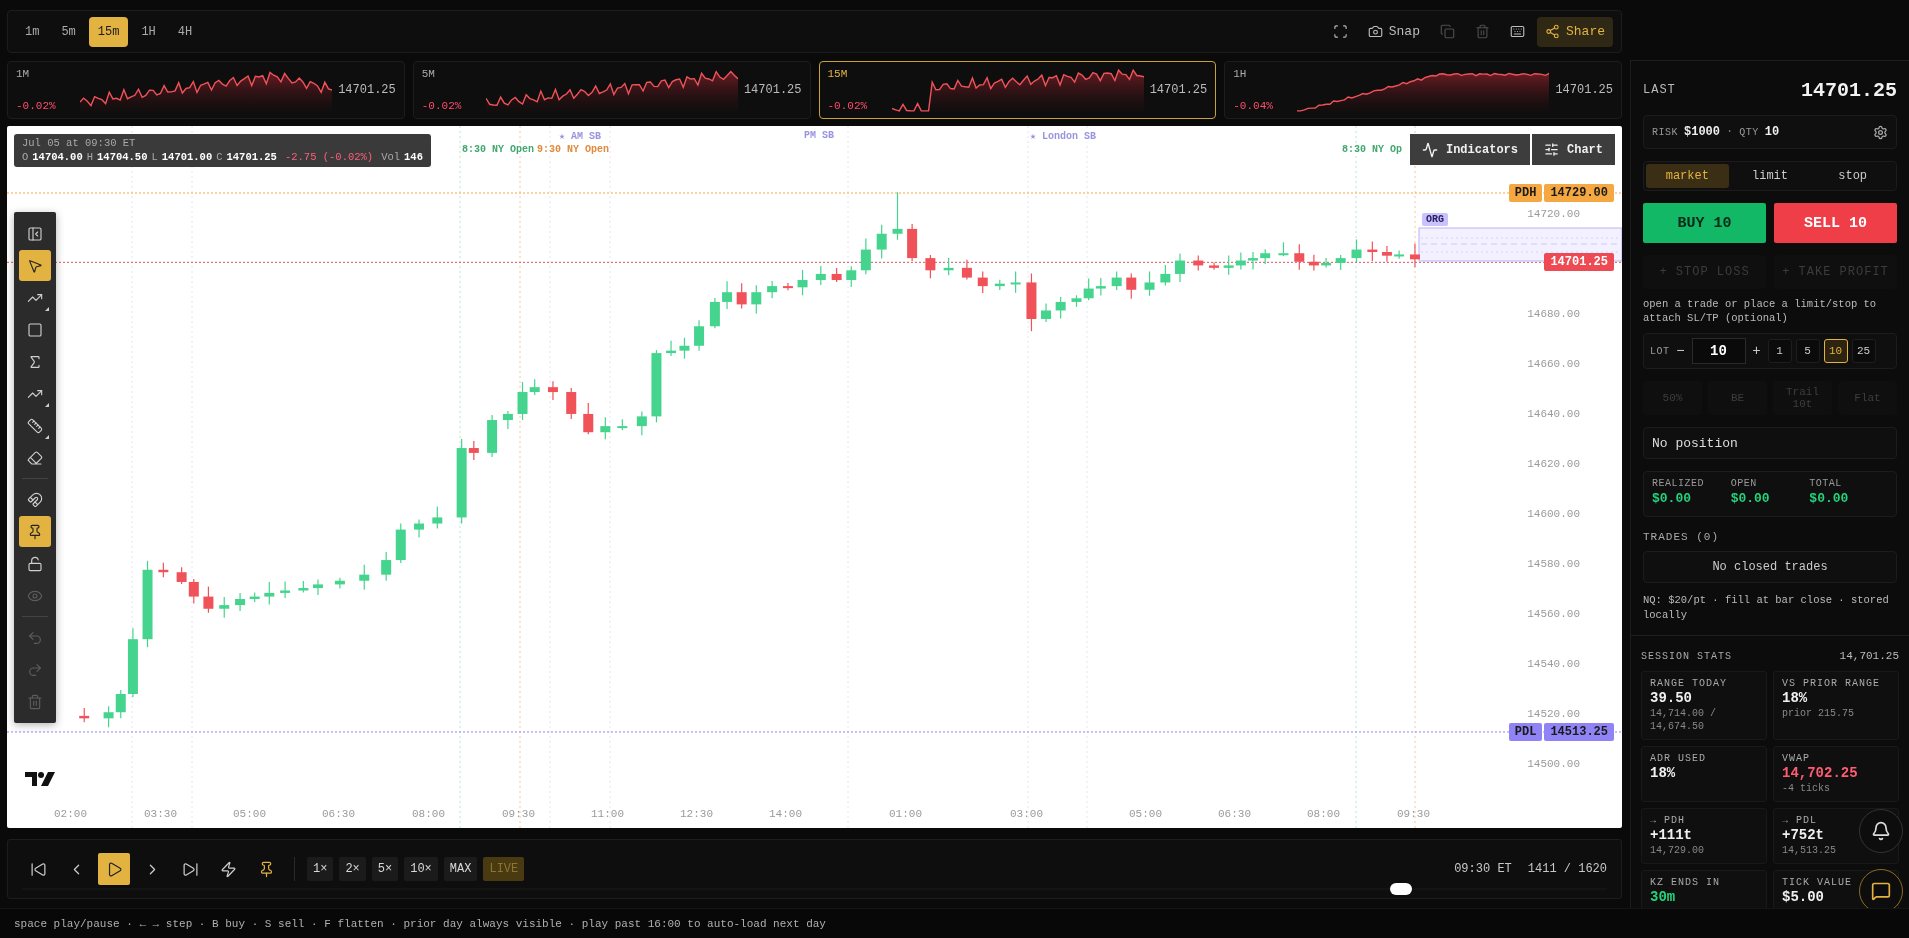  Describe the element at coordinates (428, 814) in the screenshot. I see `time-axis-label: 08:00` at that location.